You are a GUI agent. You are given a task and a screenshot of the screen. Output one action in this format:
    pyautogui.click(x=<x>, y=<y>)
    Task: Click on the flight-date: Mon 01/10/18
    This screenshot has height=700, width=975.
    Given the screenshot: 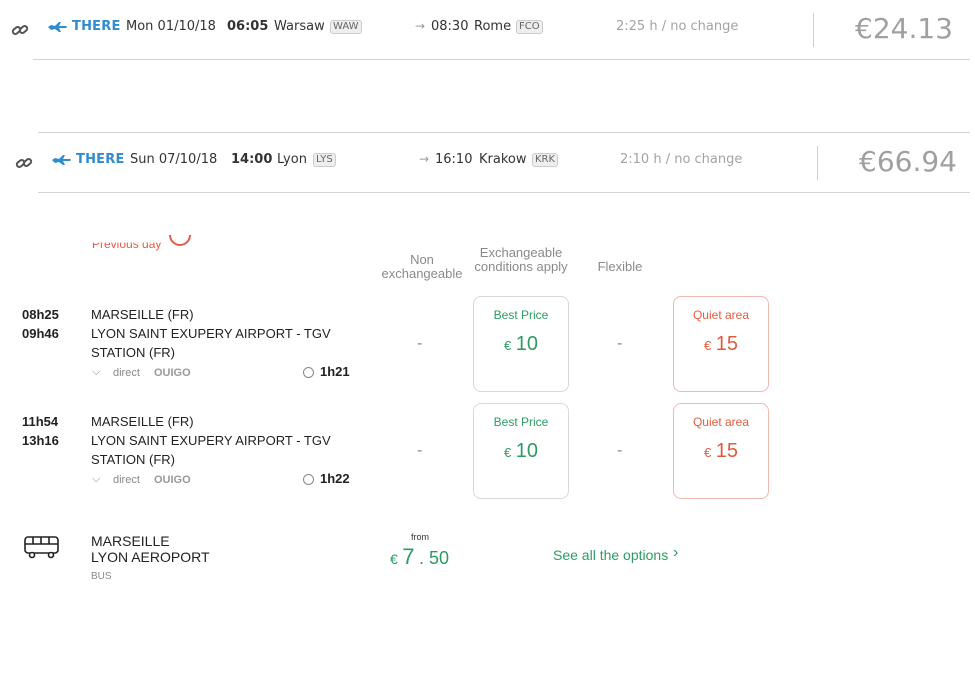 What is the action you would take?
    pyautogui.click(x=171, y=26)
    